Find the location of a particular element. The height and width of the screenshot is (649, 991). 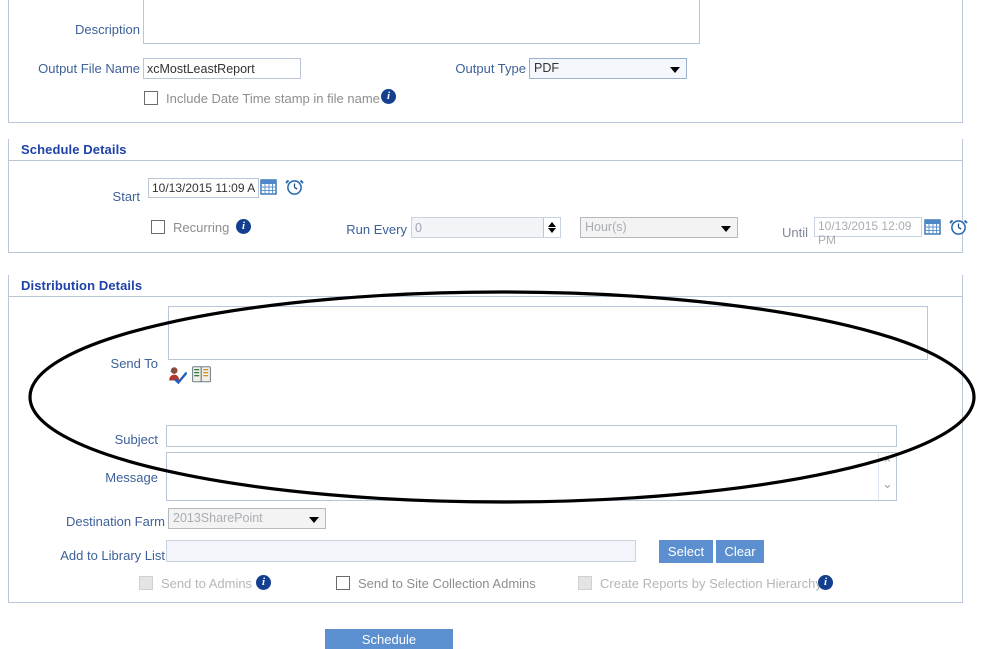

chevron-up-icon: ⌃ is located at coordinates (887, 464).